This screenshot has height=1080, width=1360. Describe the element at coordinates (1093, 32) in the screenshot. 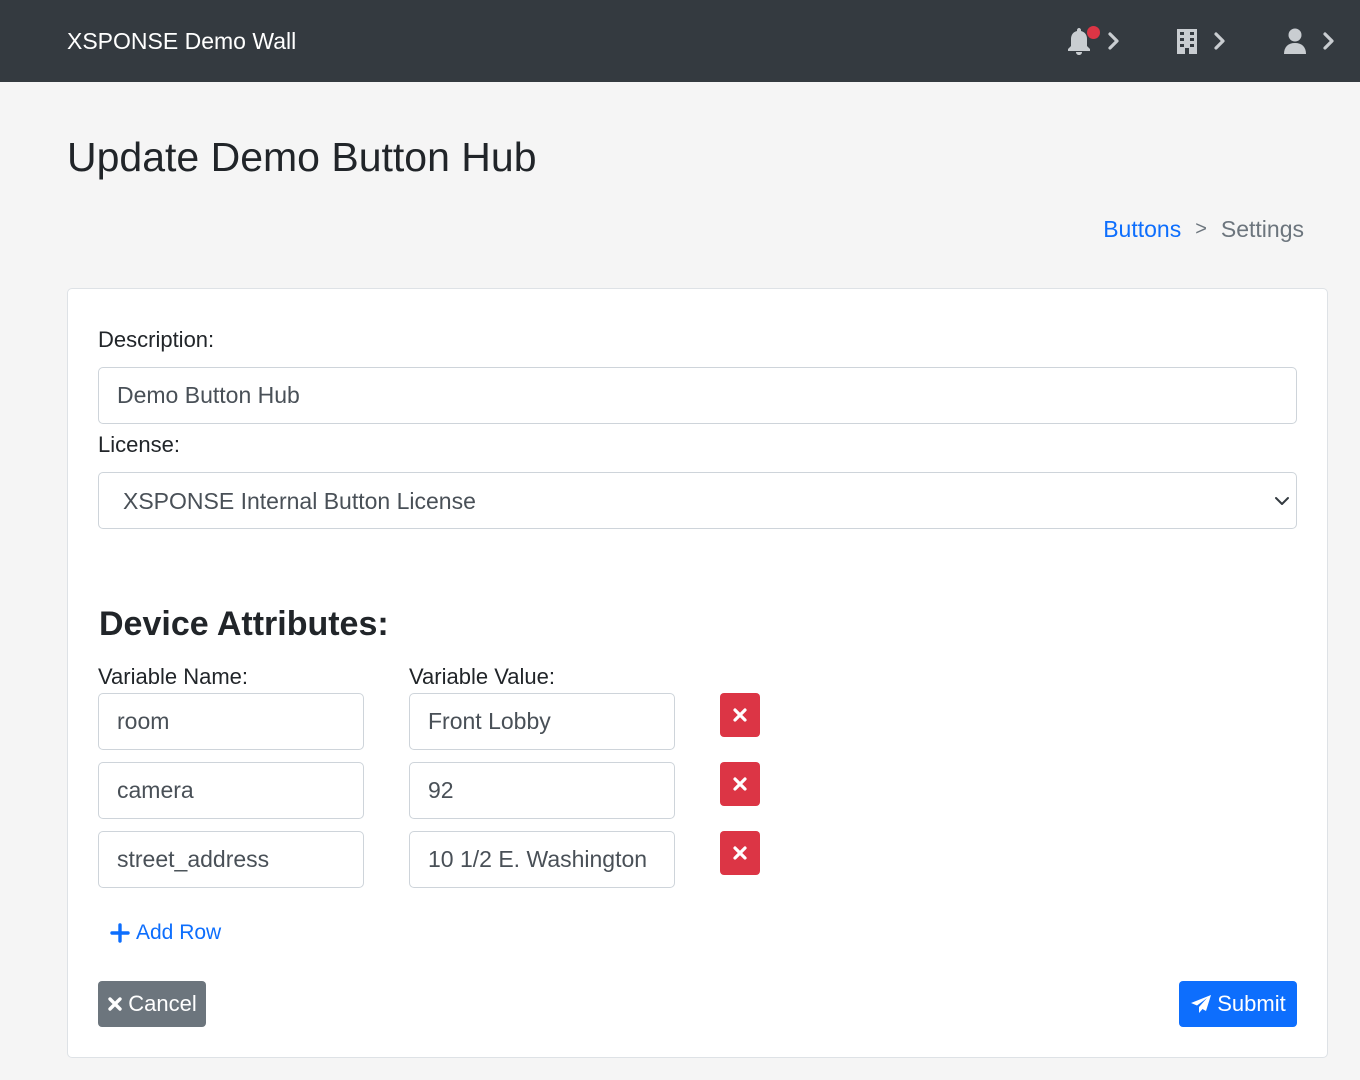

I see `notification-badge` at that location.